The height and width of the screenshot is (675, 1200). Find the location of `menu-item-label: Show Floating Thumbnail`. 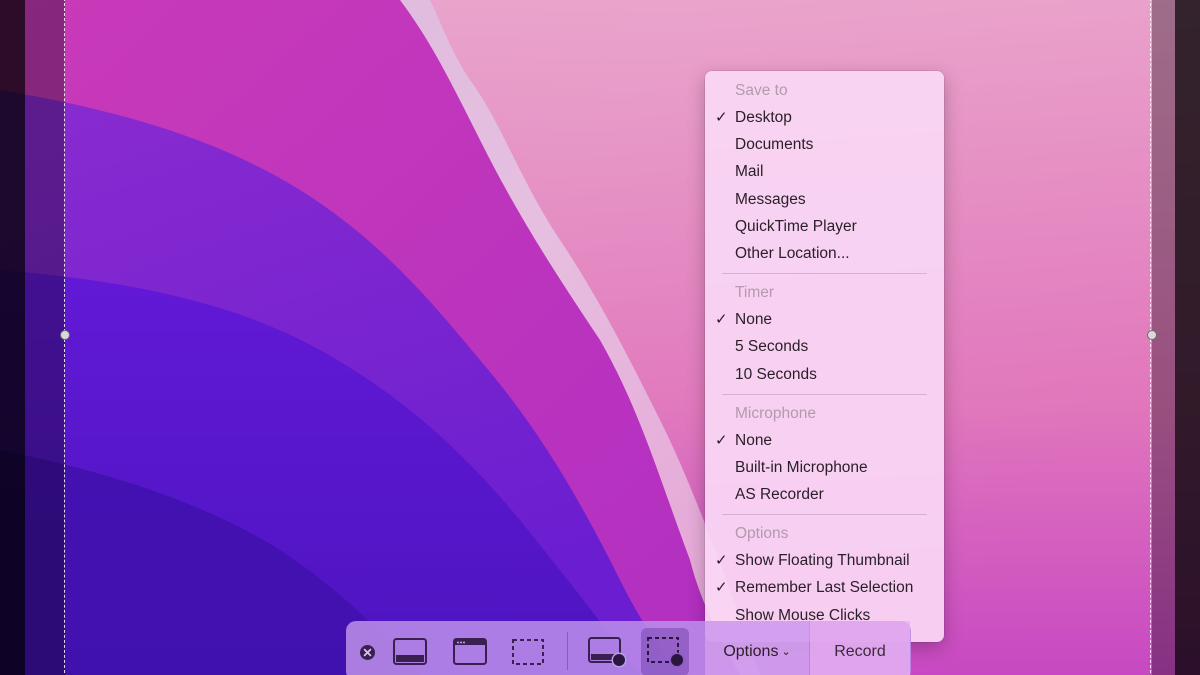

menu-item-label: Show Floating Thumbnail is located at coordinates (822, 561).